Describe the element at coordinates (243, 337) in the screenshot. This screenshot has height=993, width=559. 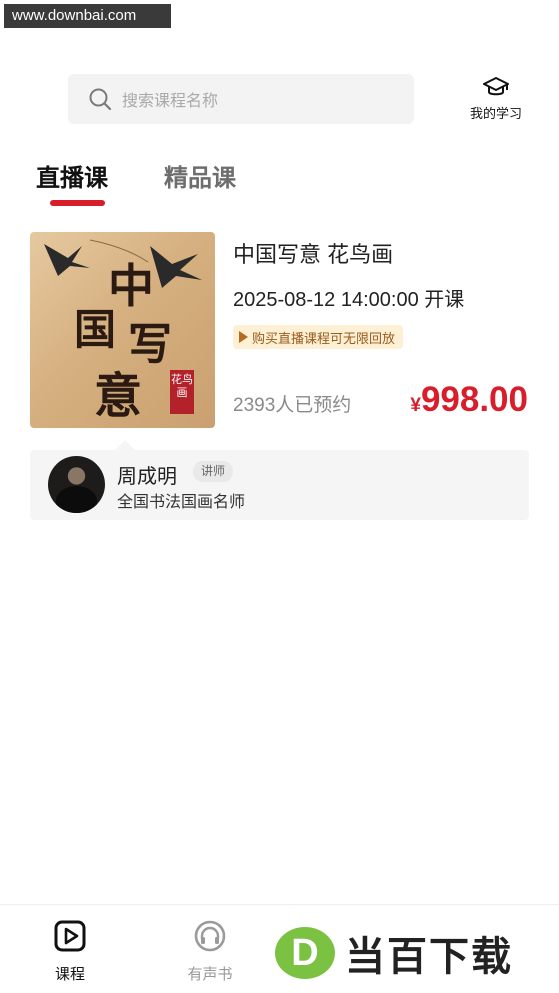
I see `play-triangle-icon` at that location.